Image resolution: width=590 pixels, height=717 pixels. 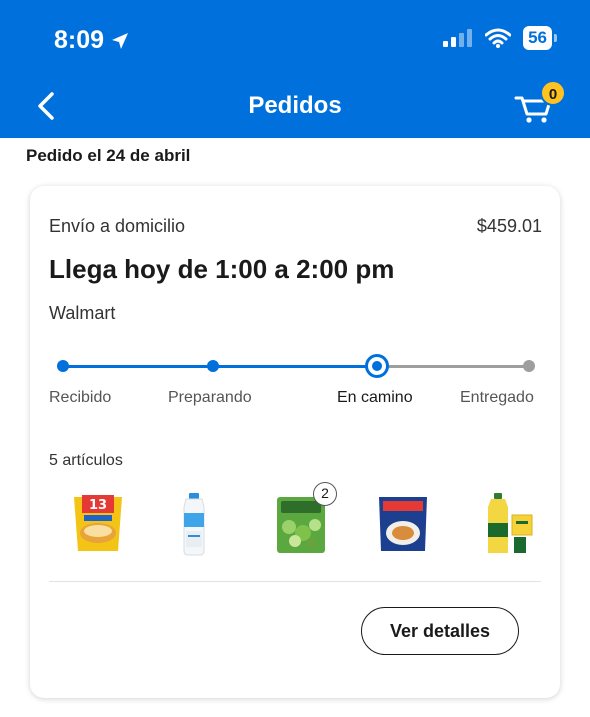 I want to click on order-total: $459.01, so click(x=509, y=226).